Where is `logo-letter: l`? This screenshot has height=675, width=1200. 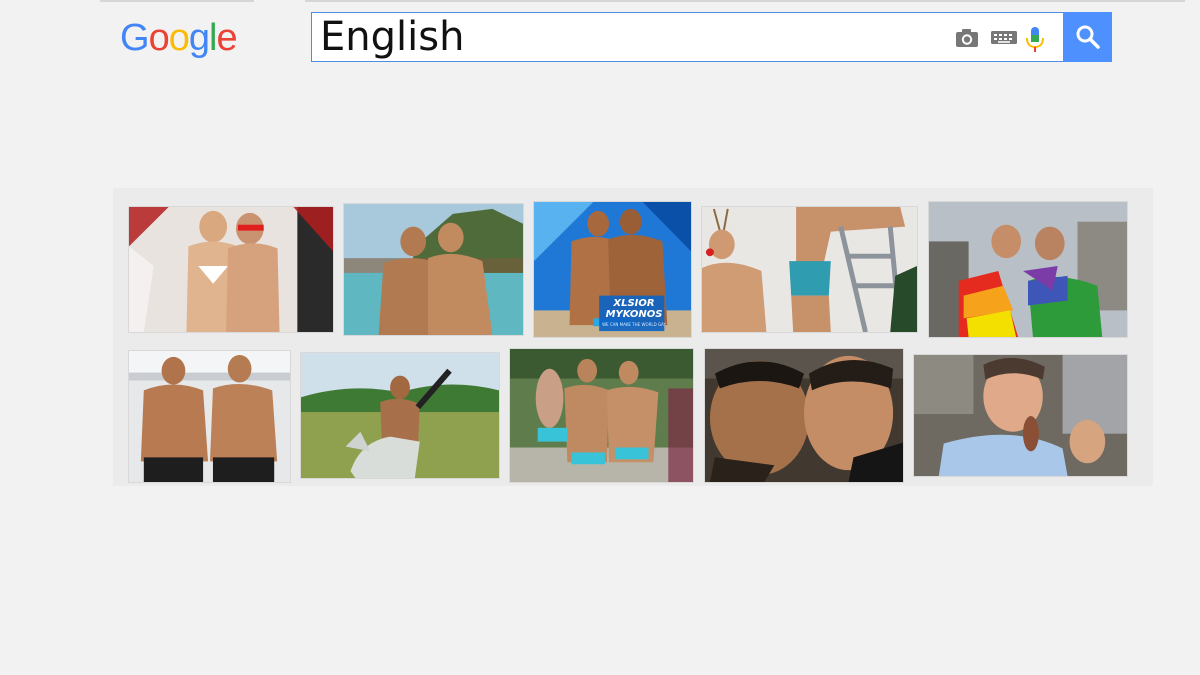
logo-letter: l is located at coordinates (213, 38).